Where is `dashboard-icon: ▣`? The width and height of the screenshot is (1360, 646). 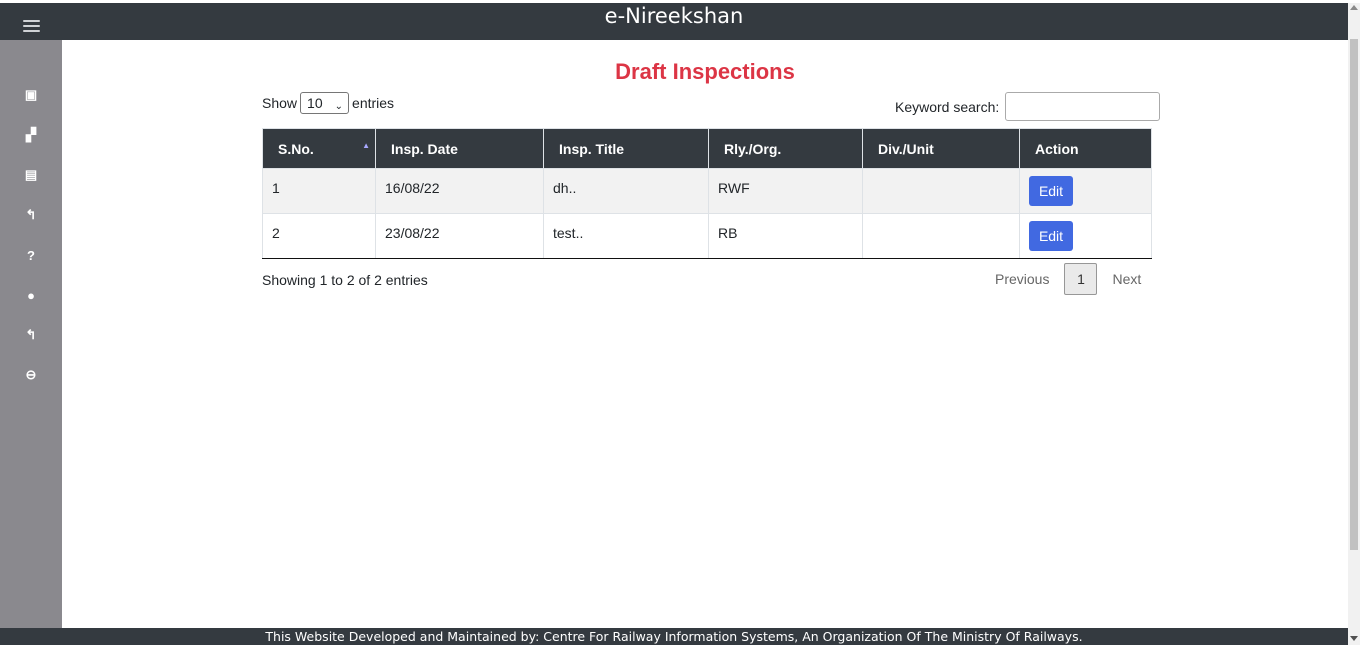 dashboard-icon: ▣ is located at coordinates (31, 95).